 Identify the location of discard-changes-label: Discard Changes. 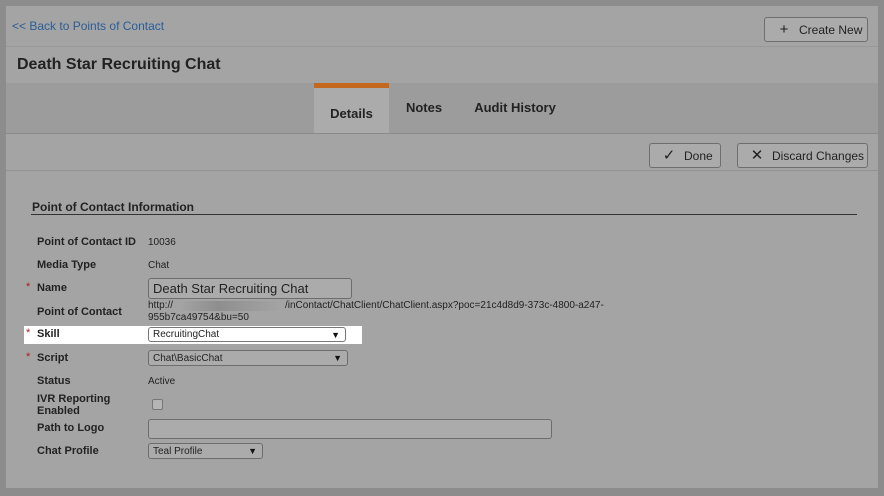
(818, 155).